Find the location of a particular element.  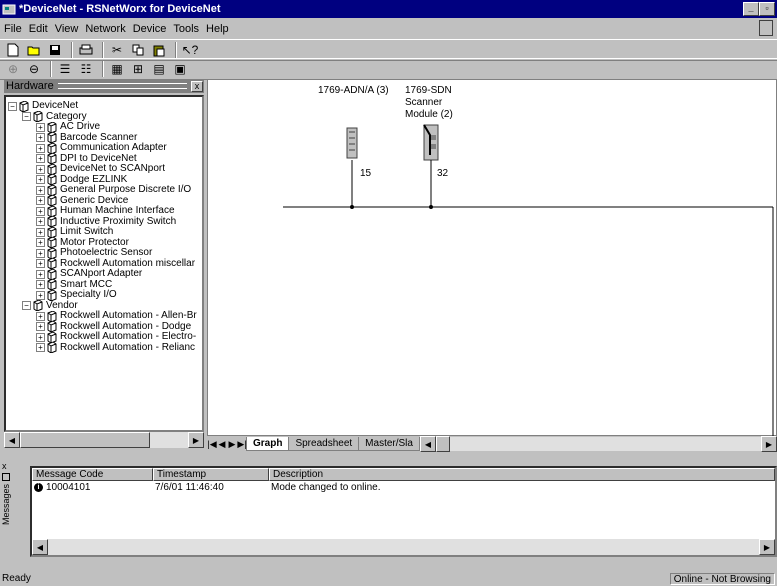

device-label-adn: 1769-ADN/A (3) is located at coordinates (353, 90).